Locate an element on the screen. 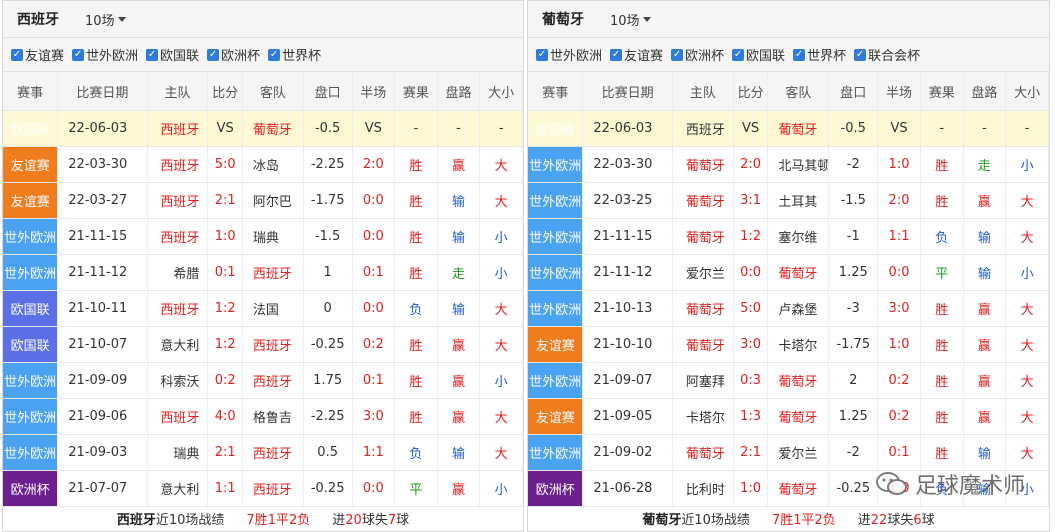  match-row: 世外欧洲 21-11-15 西班牙 1:0 瑞典 -1.5 0:0 胜输小 is located at coordinates (263, 236).